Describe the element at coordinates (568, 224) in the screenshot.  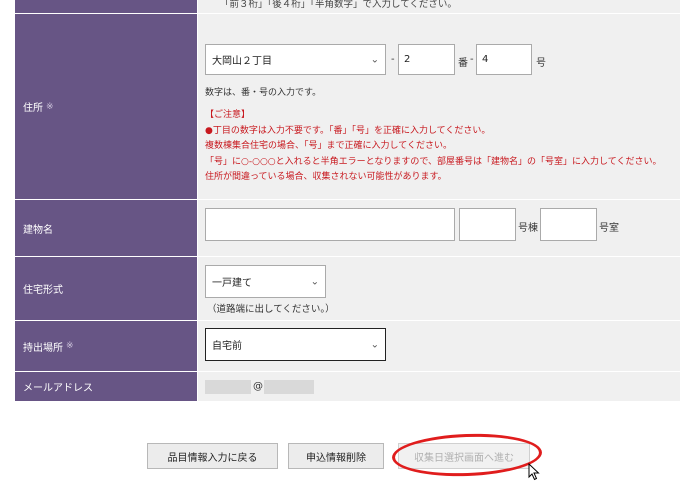
I see `room-number-input` at that location.